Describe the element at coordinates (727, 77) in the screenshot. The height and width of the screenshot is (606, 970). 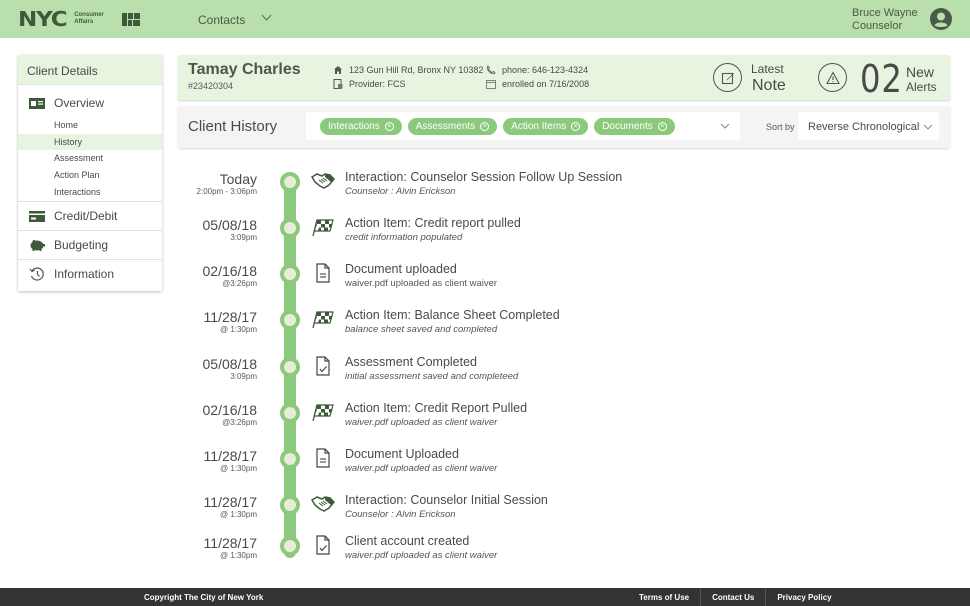
I see `latest-note-button` at that location.